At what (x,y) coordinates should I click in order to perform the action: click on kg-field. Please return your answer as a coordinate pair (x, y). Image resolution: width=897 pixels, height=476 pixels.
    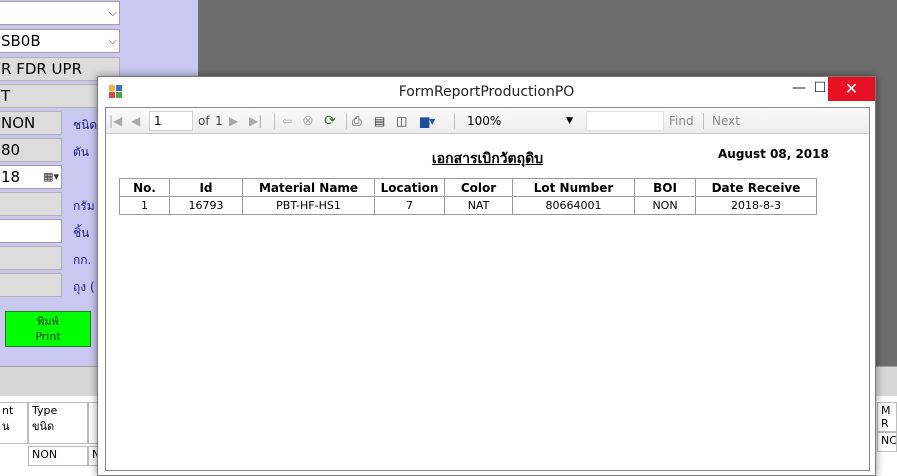
    Looking at the image, I should click on (31, 258).